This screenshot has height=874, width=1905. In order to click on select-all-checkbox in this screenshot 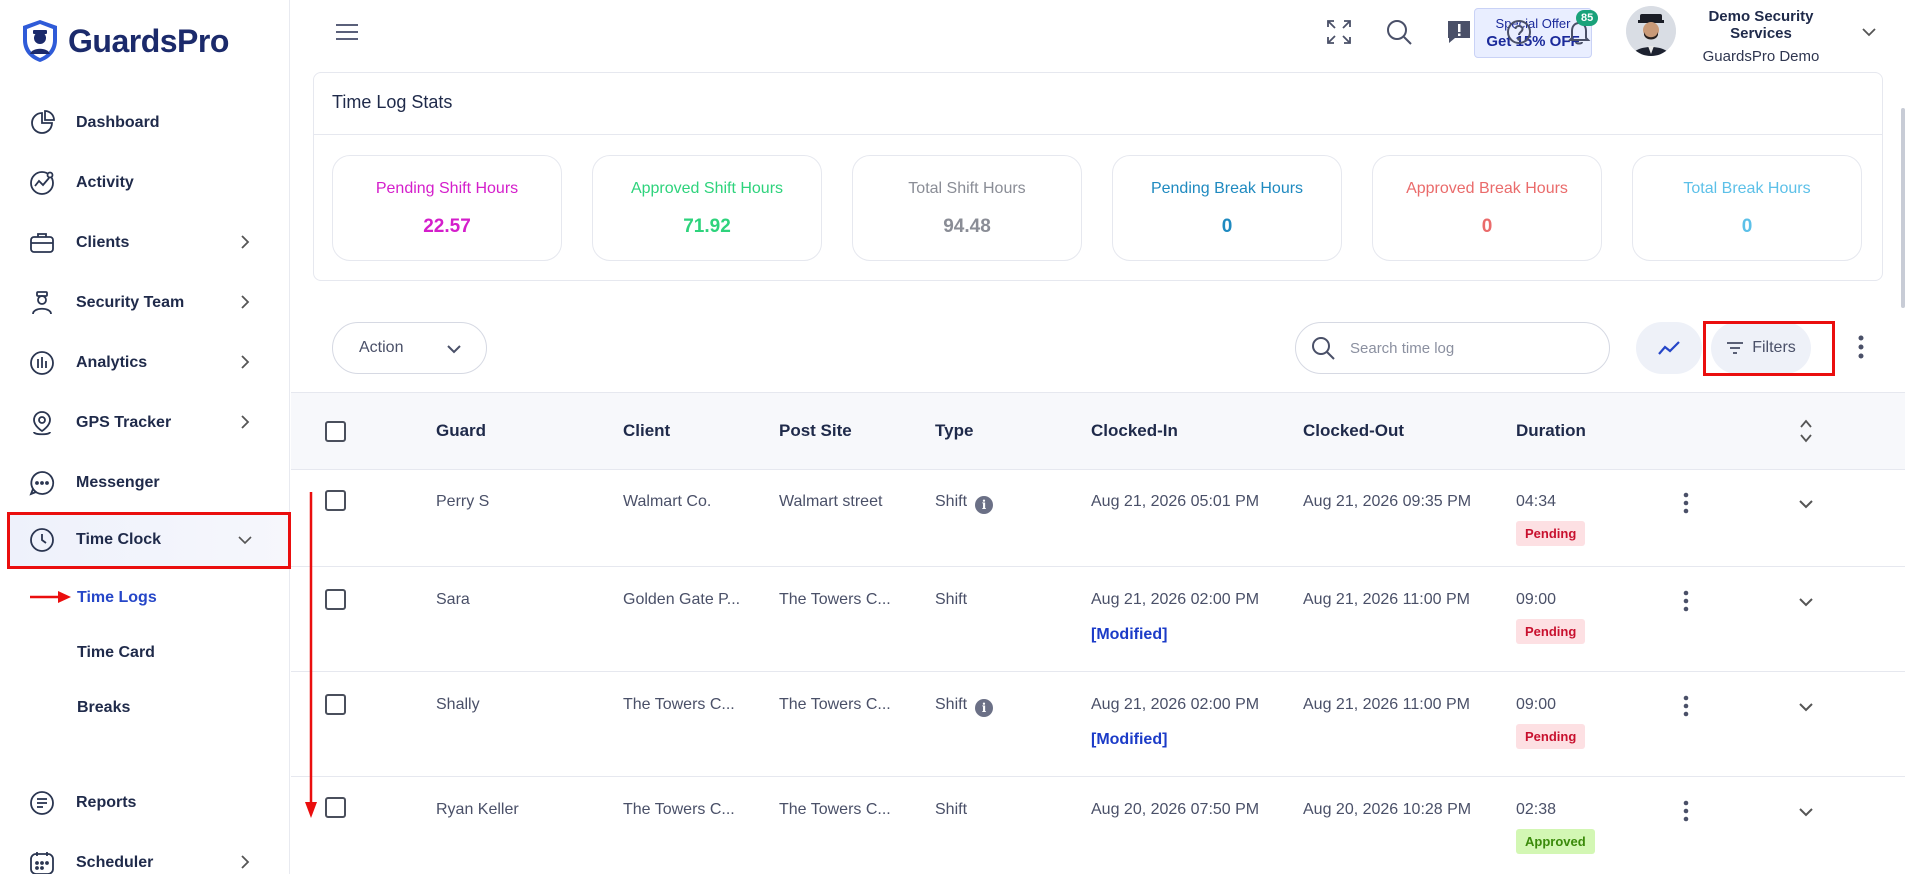, I will do `click(335, 431)`.